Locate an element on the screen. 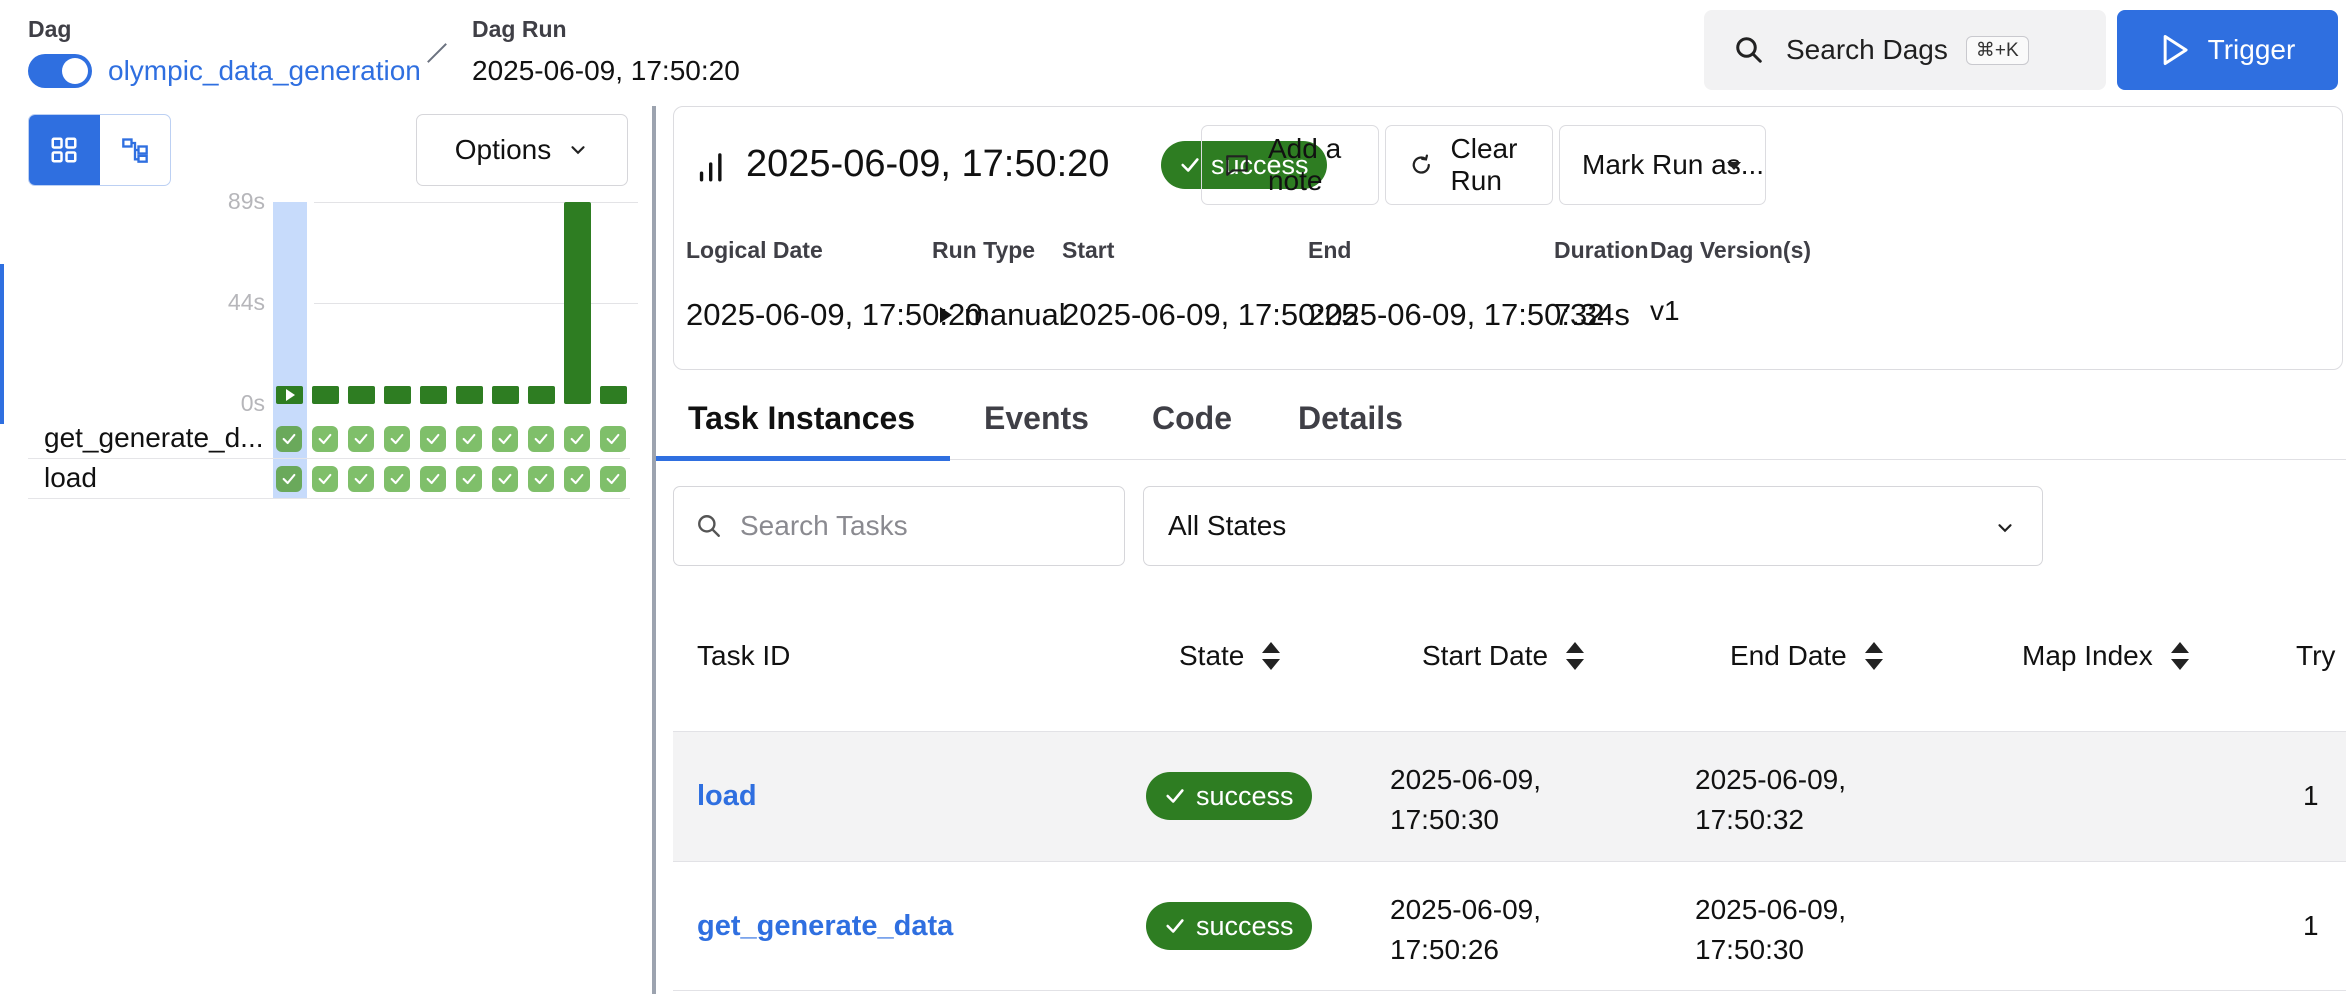 This screenshot has width=2346, height=994. grid-view-button is located at coordinates (64, 150).